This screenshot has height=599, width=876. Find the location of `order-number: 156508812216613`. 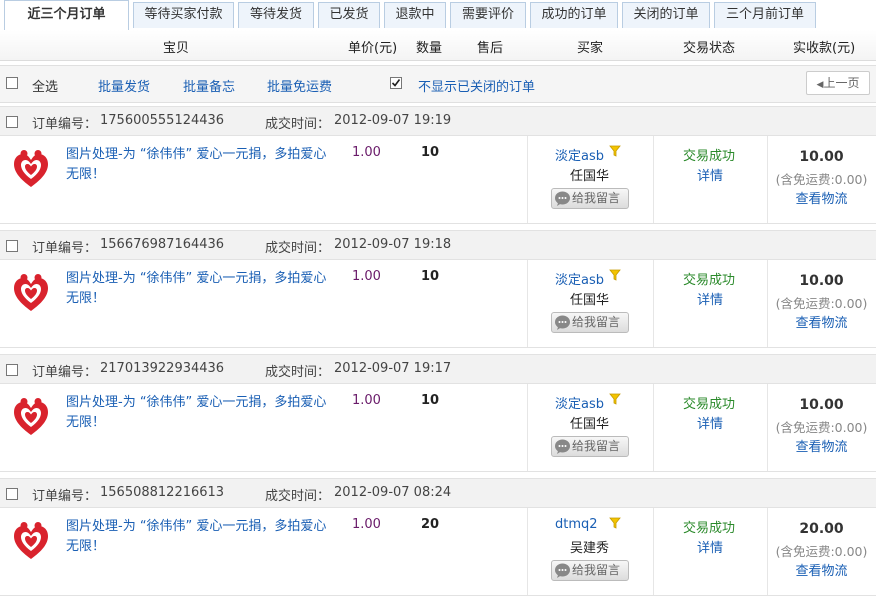

order-number: 156508812216613 is located at coordinates (162, 492).